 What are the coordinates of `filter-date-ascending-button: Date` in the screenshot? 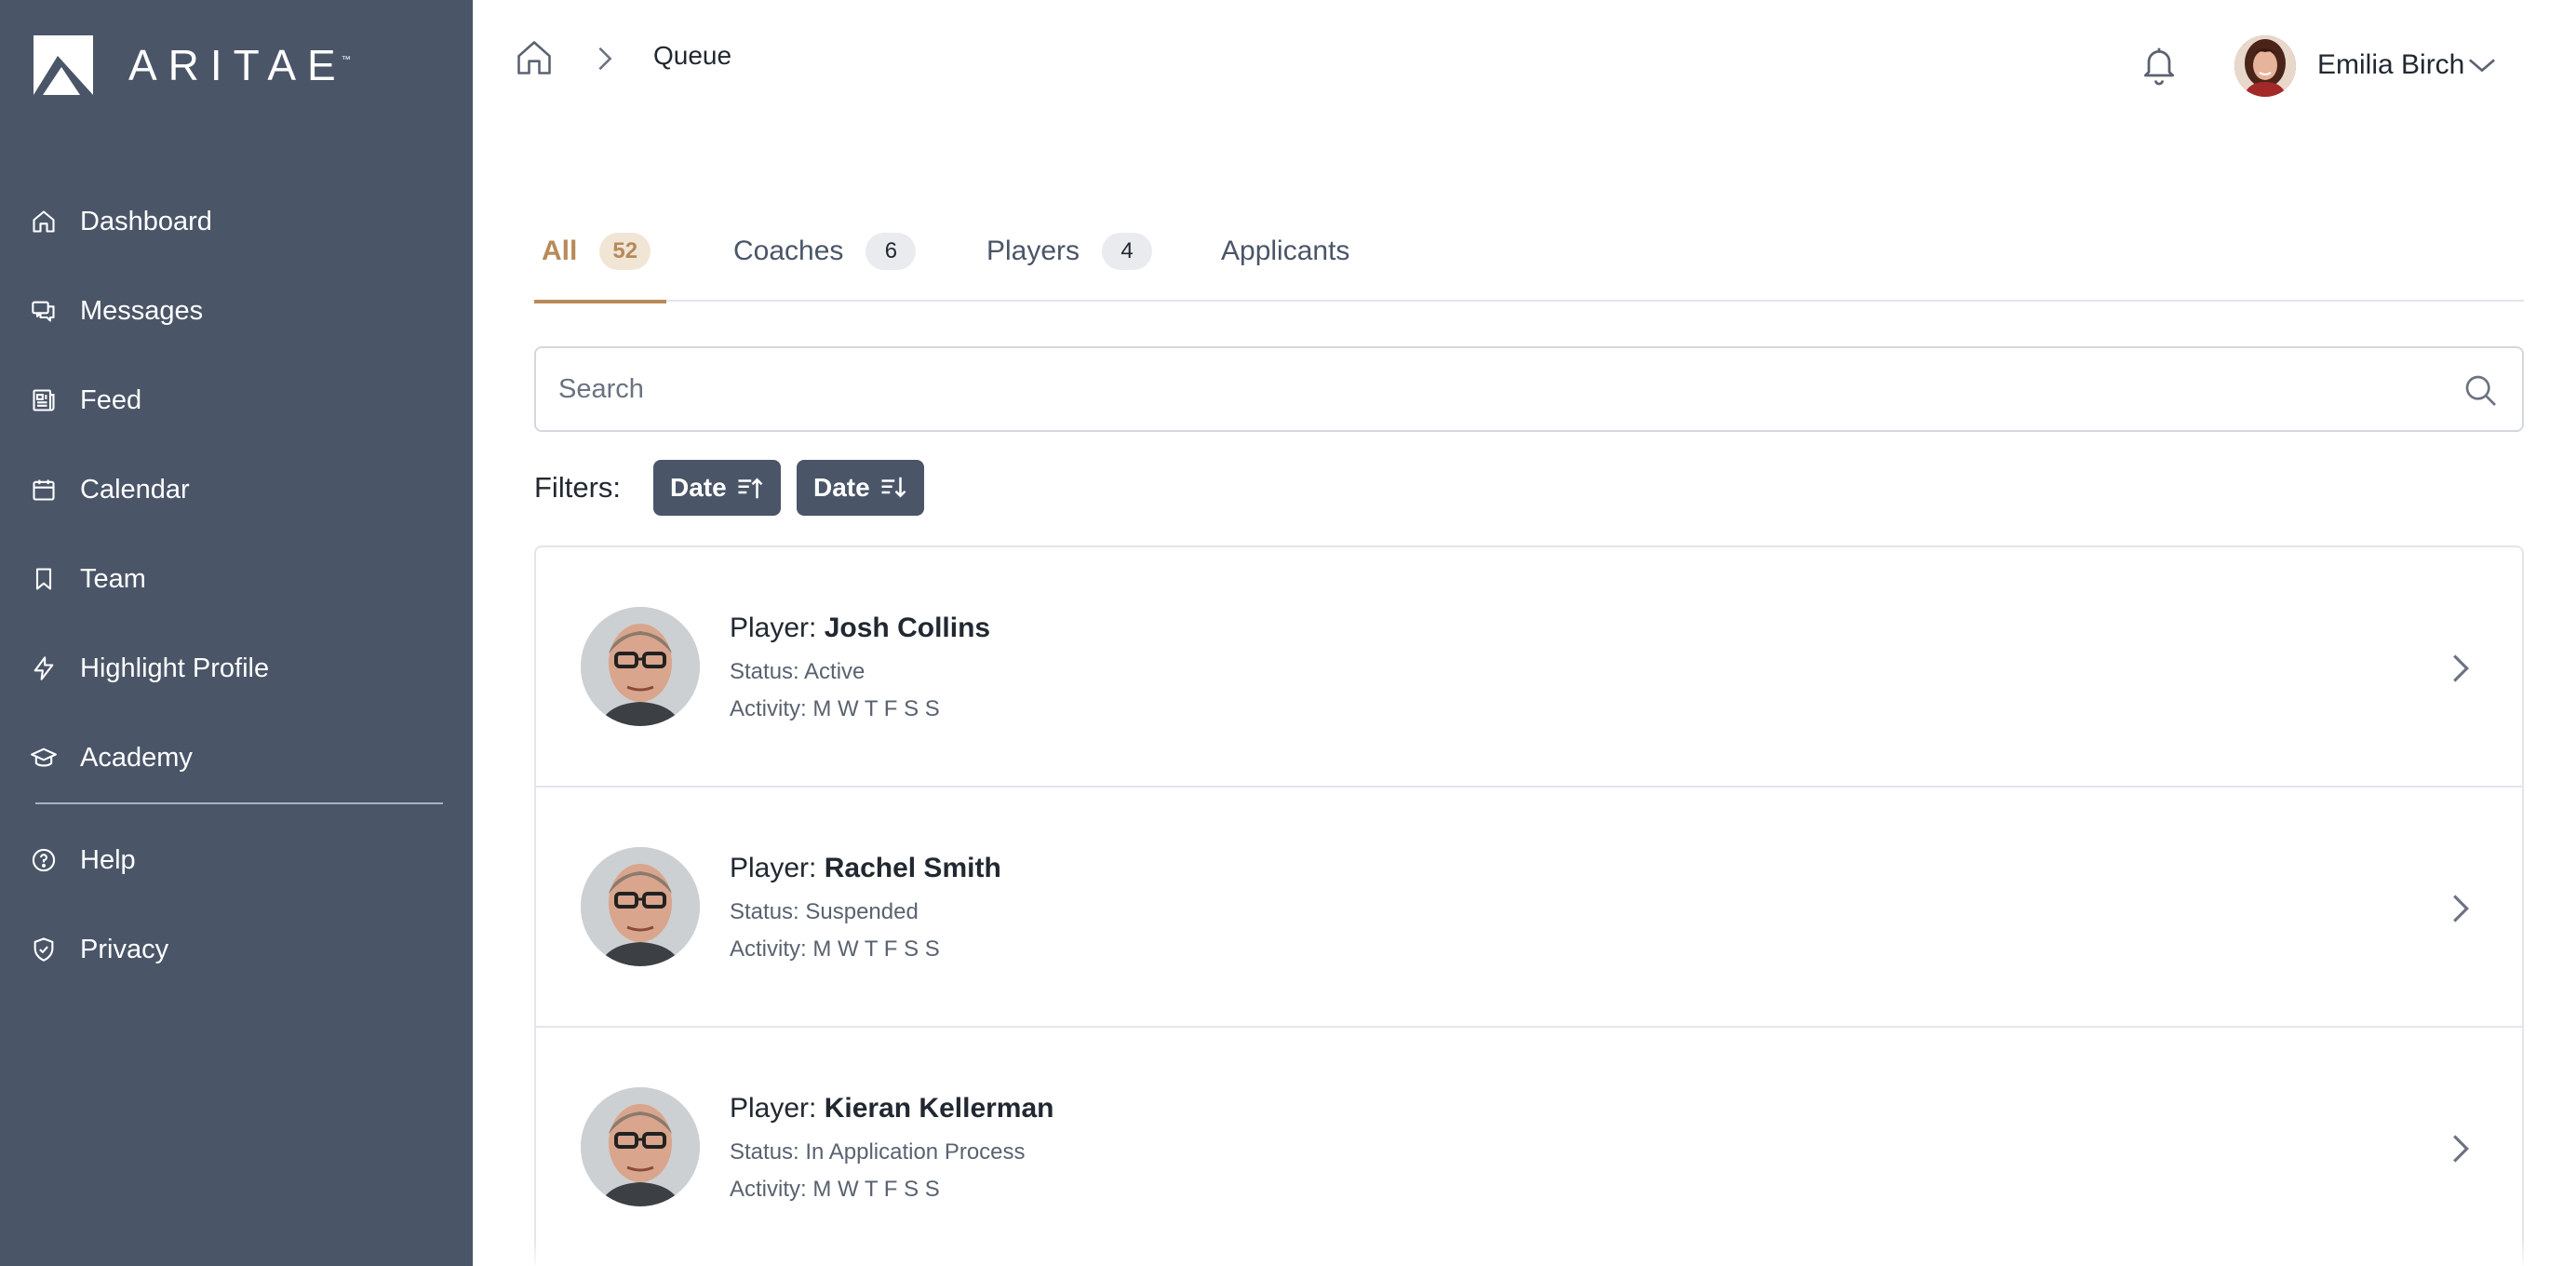 It's located at (717, 488).